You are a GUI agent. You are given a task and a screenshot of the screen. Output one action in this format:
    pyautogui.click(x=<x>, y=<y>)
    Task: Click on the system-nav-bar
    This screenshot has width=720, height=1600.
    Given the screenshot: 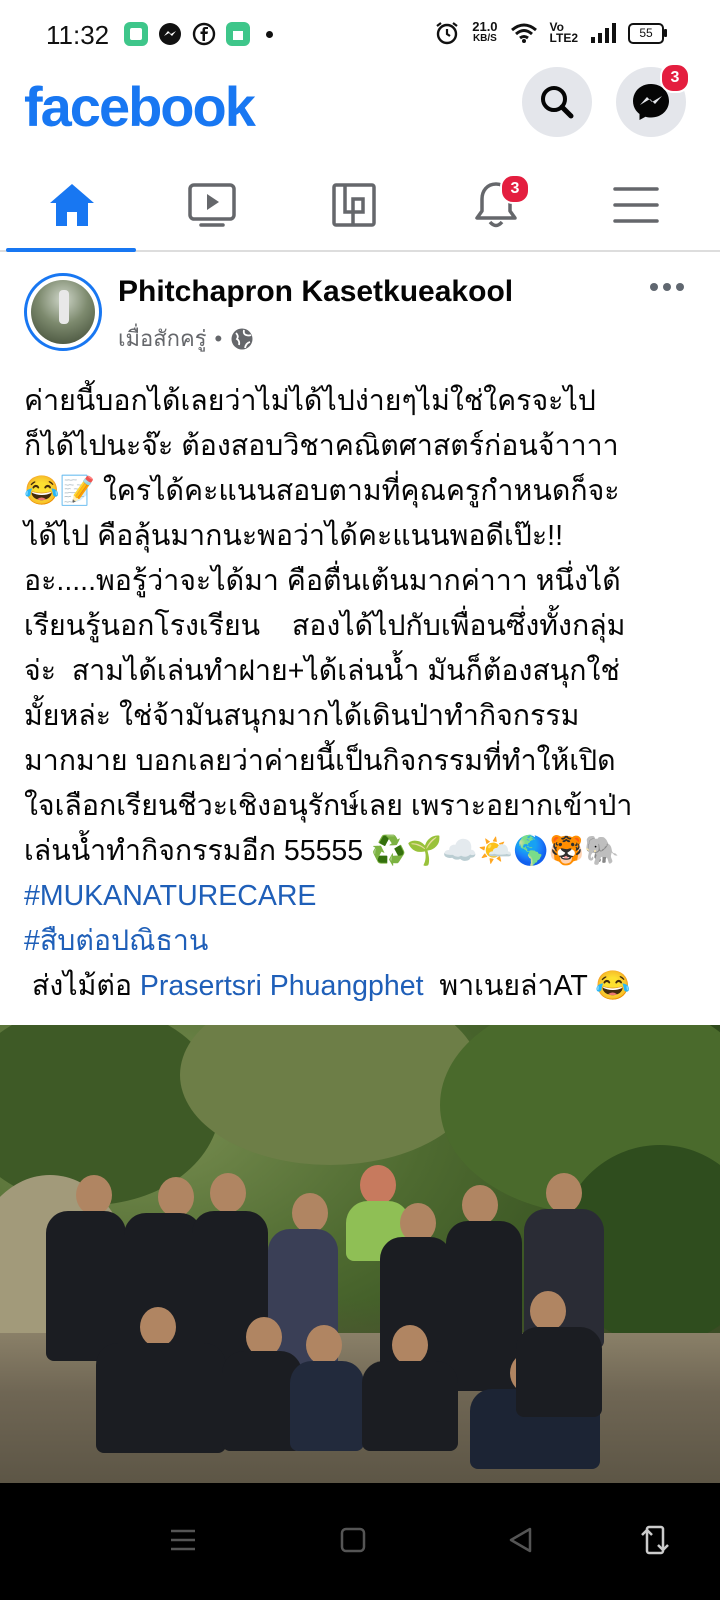 What is the action you would take?
    pyautogui.click(x=360, y=1541)
    